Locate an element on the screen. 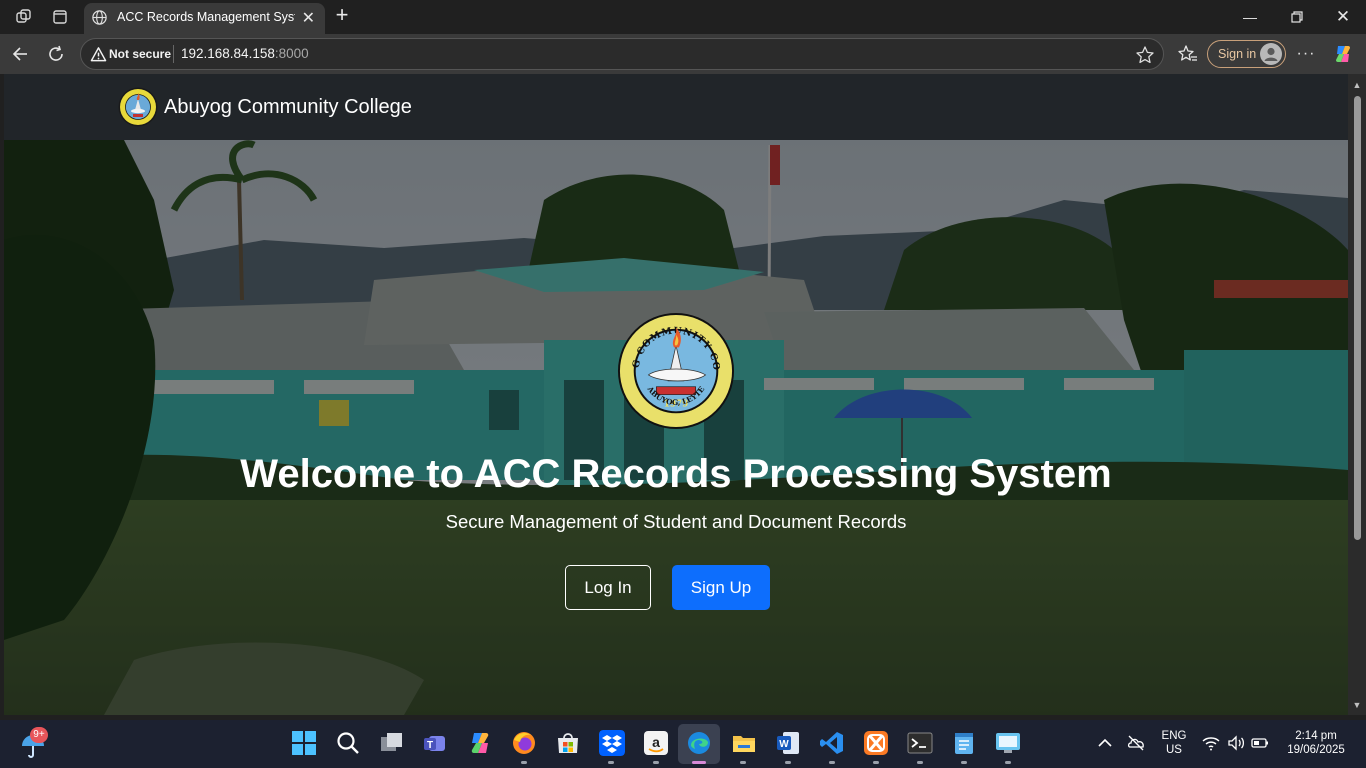 Image resolution: width=1366 pixels, height=768 pixels. workspaces-icon is located at coordinates (24, 17).